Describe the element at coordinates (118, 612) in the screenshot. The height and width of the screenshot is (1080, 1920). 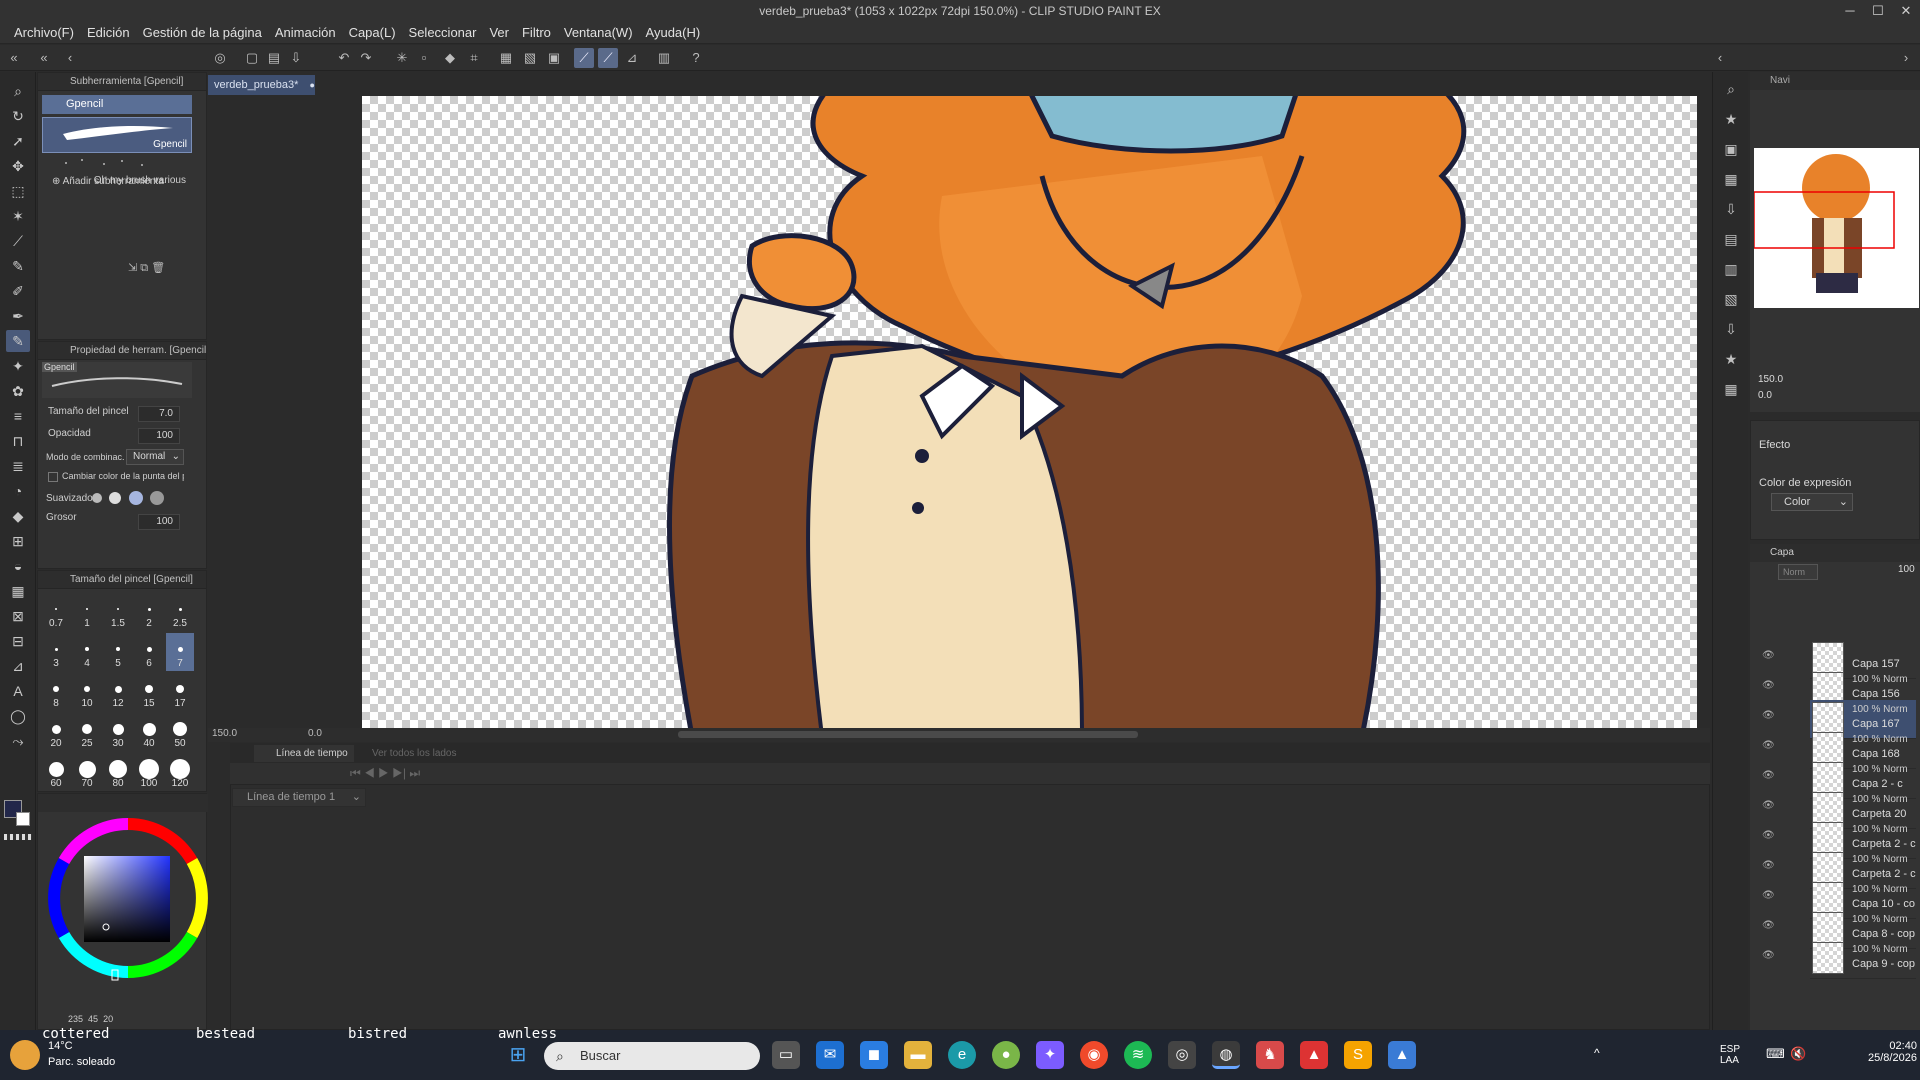
I see `brush-size-option: 1.5` at that location.